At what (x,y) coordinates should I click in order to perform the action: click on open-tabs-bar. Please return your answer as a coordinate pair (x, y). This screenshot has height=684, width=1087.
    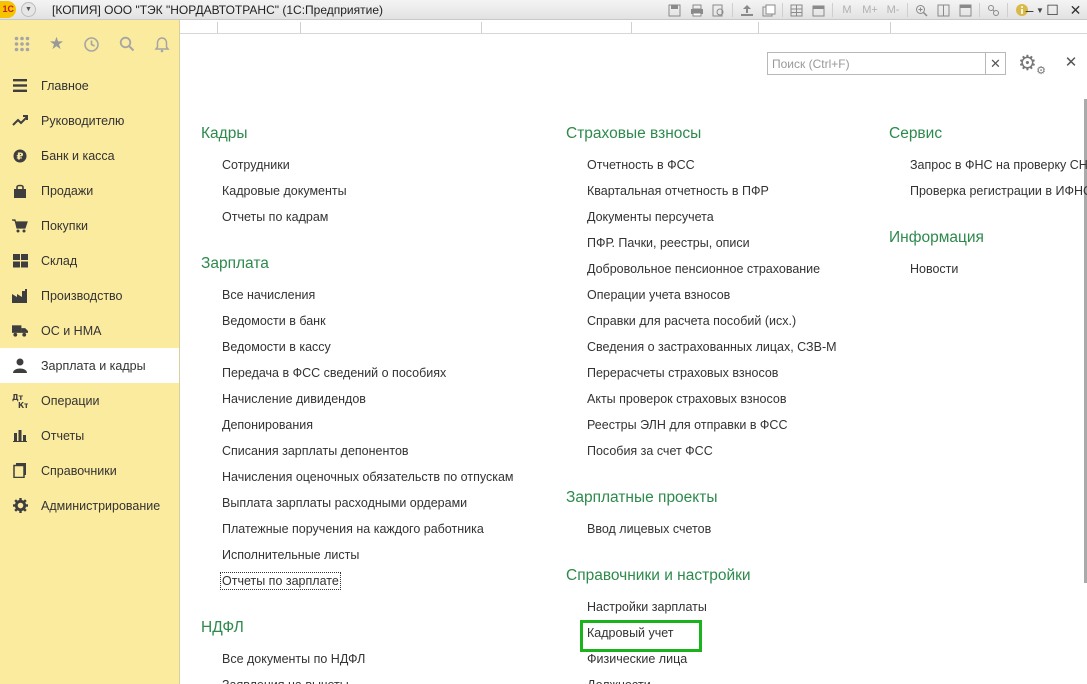
    Looking at the image, I should click on (633, 27).